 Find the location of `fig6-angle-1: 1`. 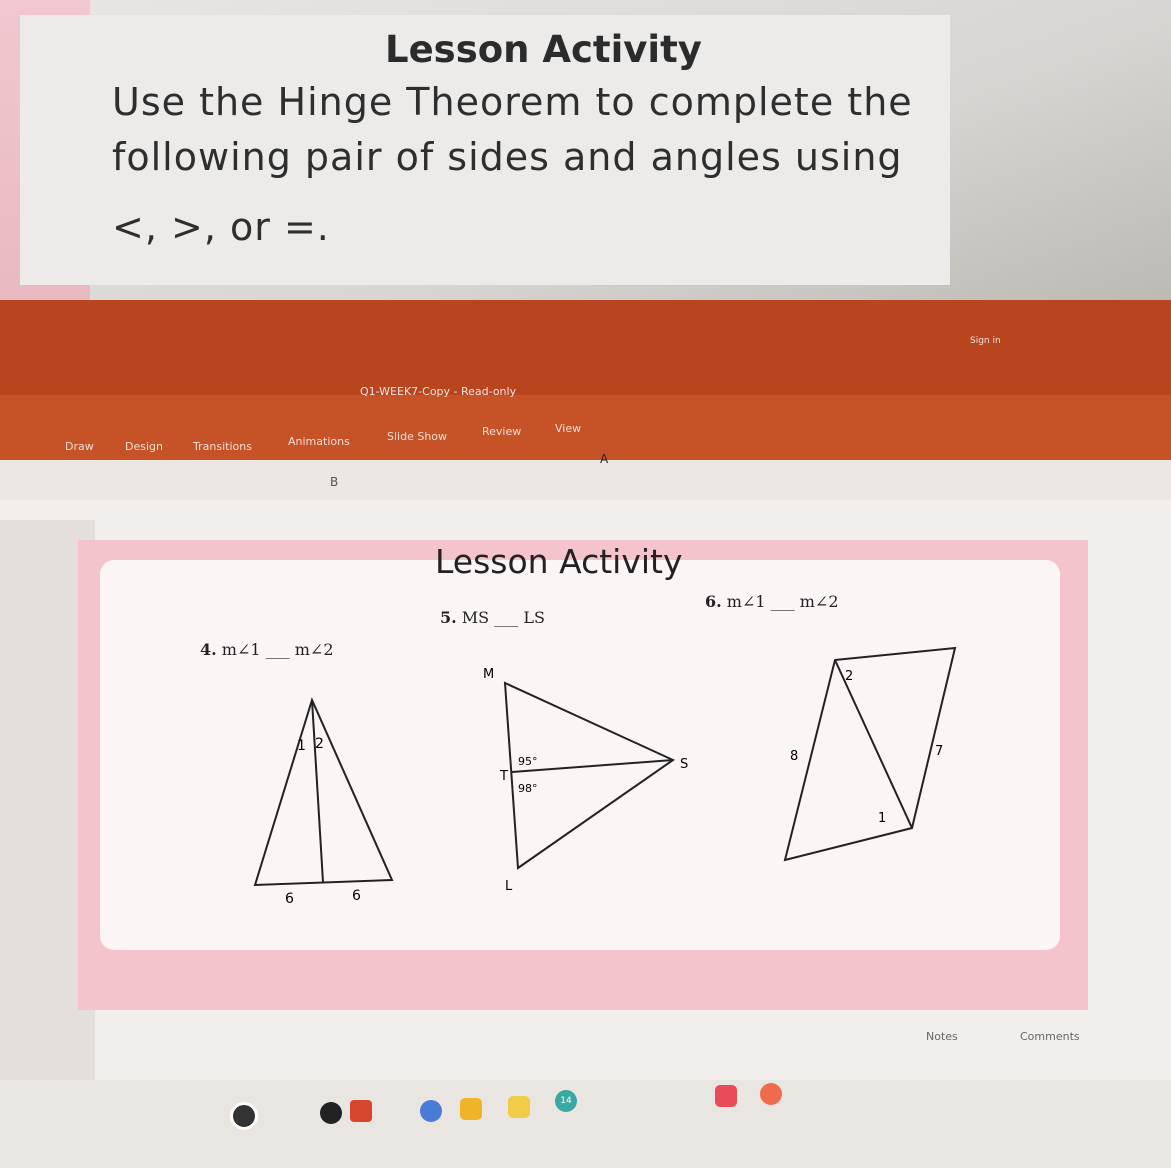

fig6-angle-1: 1 is located at coordinates (882, 818).